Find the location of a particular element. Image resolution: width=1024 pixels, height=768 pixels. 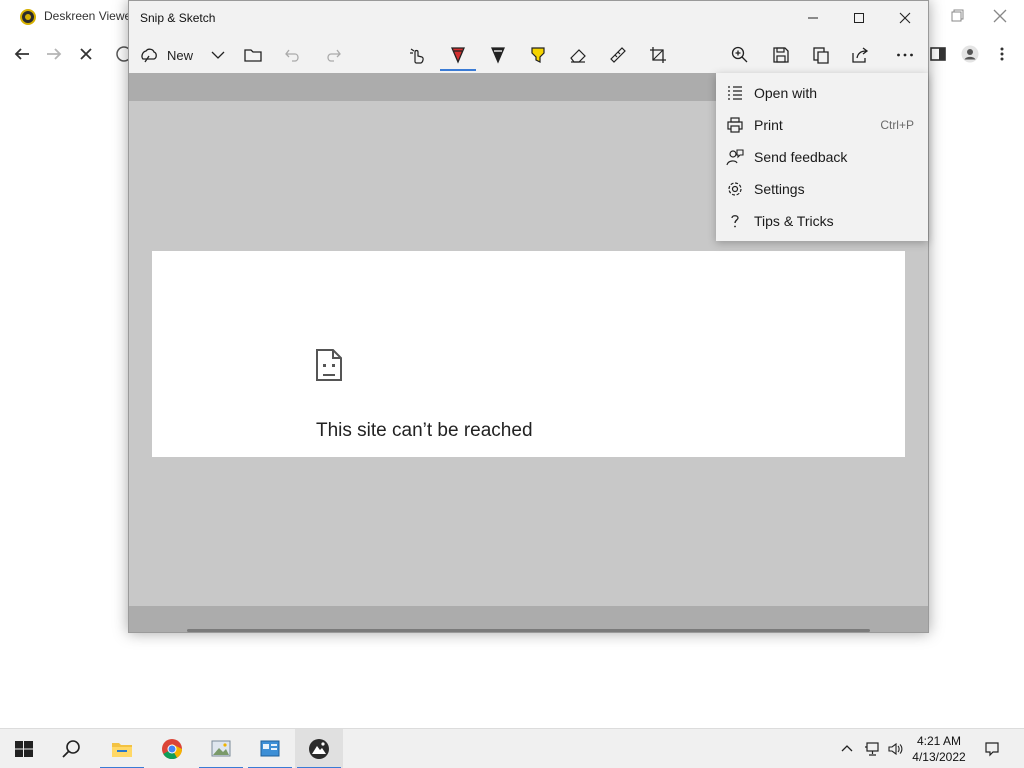

gear-icon is located at coordinates (735, 189).